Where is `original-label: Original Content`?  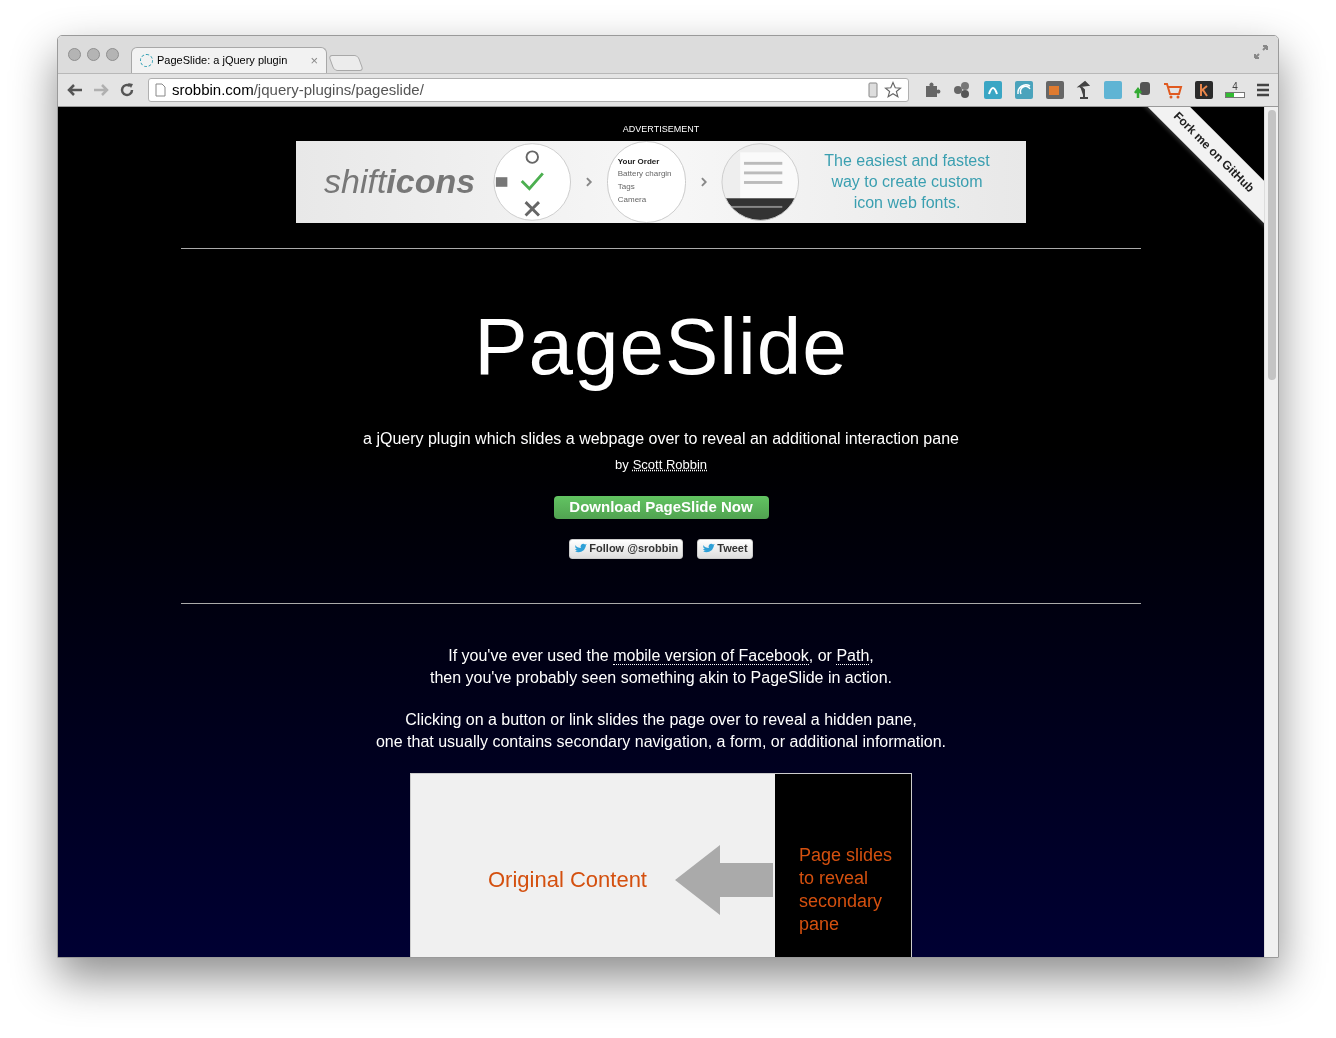
original-label: Original Content is located at coordinates (567, 880).